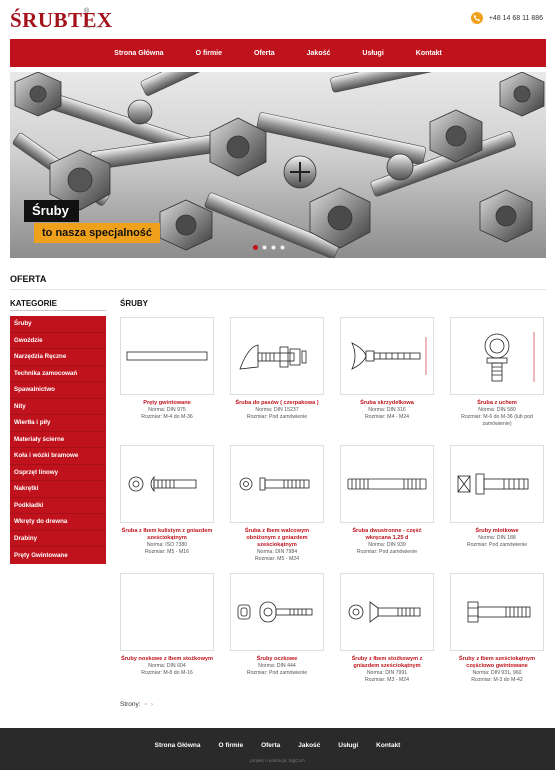  Describe the element at coordinates (61, 20) in the screenshot. I see `brand-logo: ŚRUBTEX` at that location.